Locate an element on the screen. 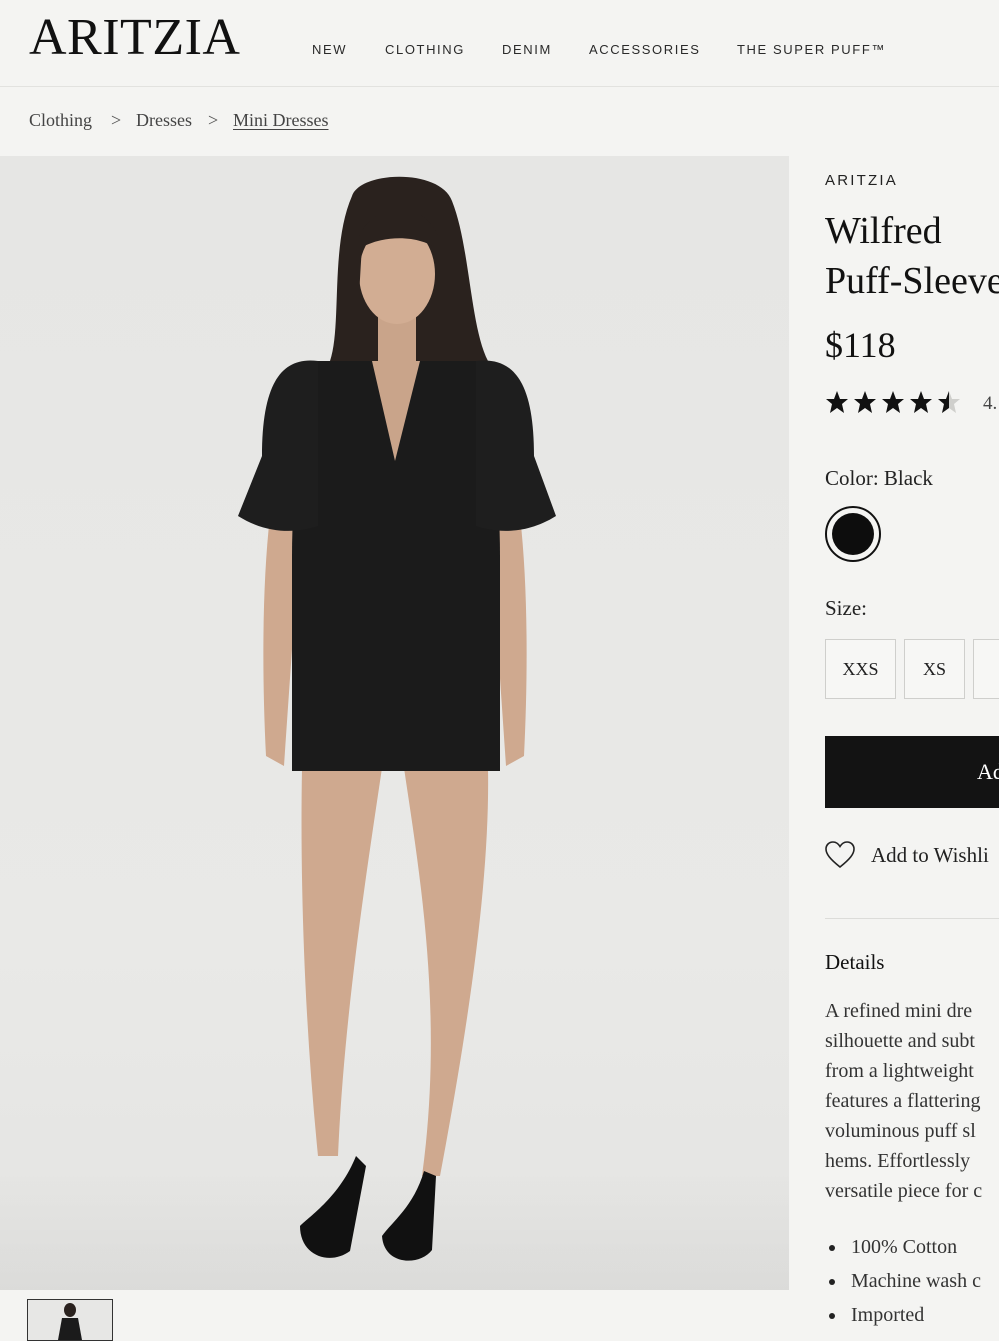 Image resolution: width=999 pixels, height=1341 pixels. thumbnail-image is located at coordinates (70, 1321).